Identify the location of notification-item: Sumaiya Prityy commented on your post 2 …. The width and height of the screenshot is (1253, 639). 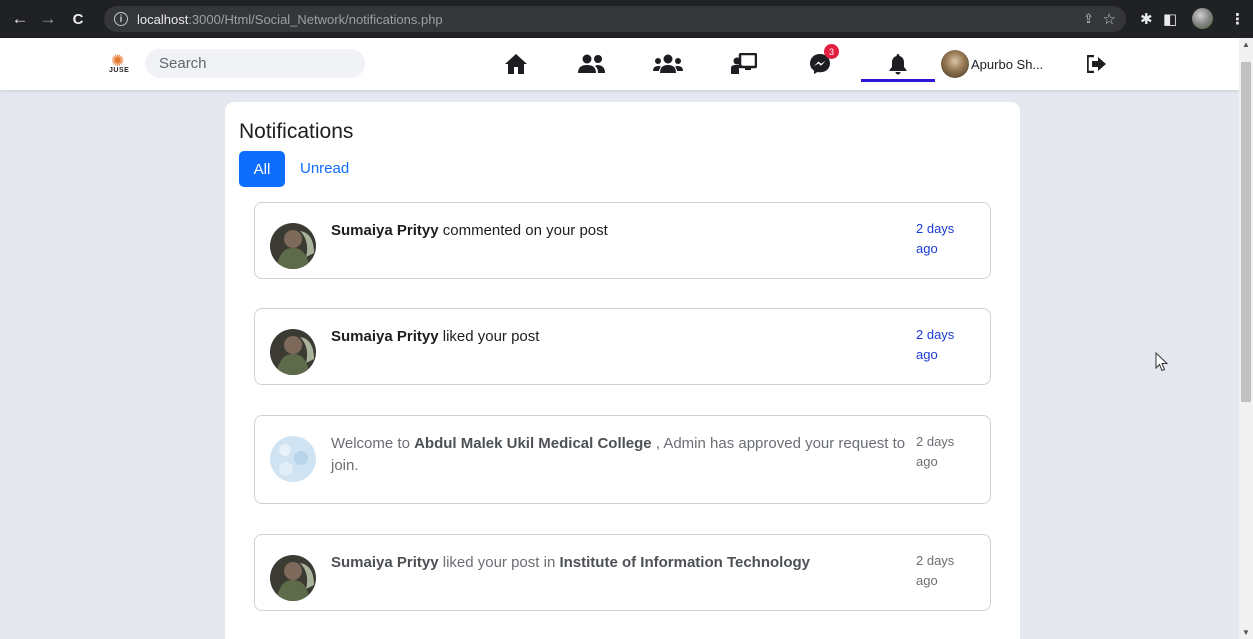
(622, 240).